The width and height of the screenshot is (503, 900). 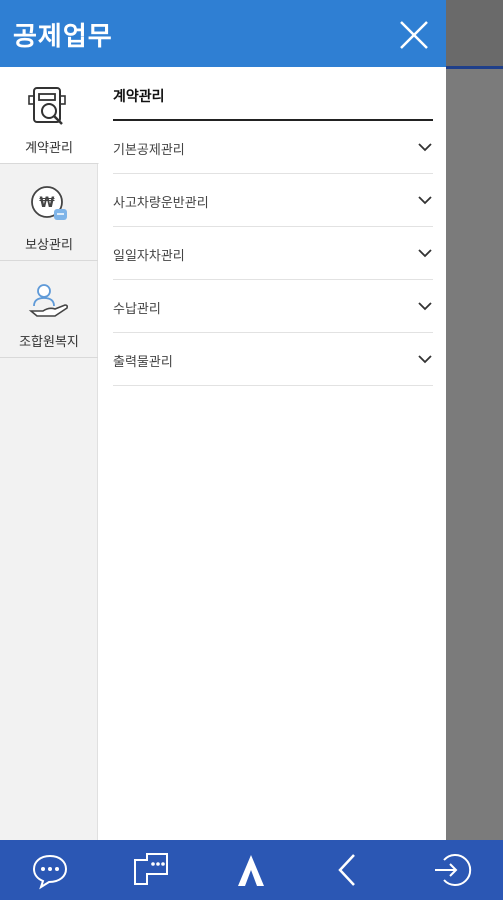 I want to click on nav-item-compensation: ₩ 보상관리, so click(x=49, y=212).